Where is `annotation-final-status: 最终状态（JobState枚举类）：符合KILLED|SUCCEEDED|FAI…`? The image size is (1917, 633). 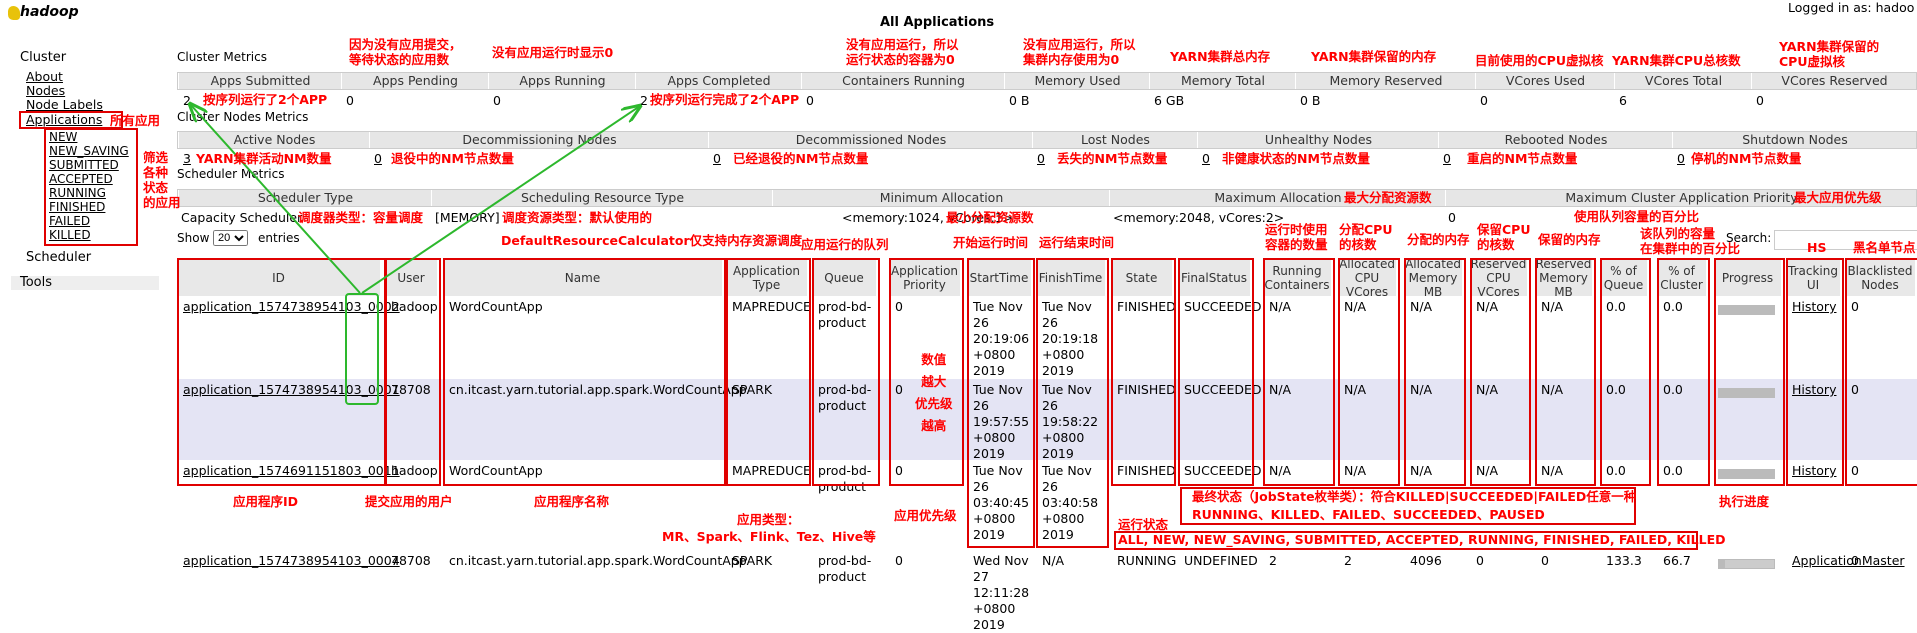
annotation-final-status: 最终状态（JobState枚举类）：符合KILLED|SUCCEEDED|FAI… is located at coordinates (1414, 496).